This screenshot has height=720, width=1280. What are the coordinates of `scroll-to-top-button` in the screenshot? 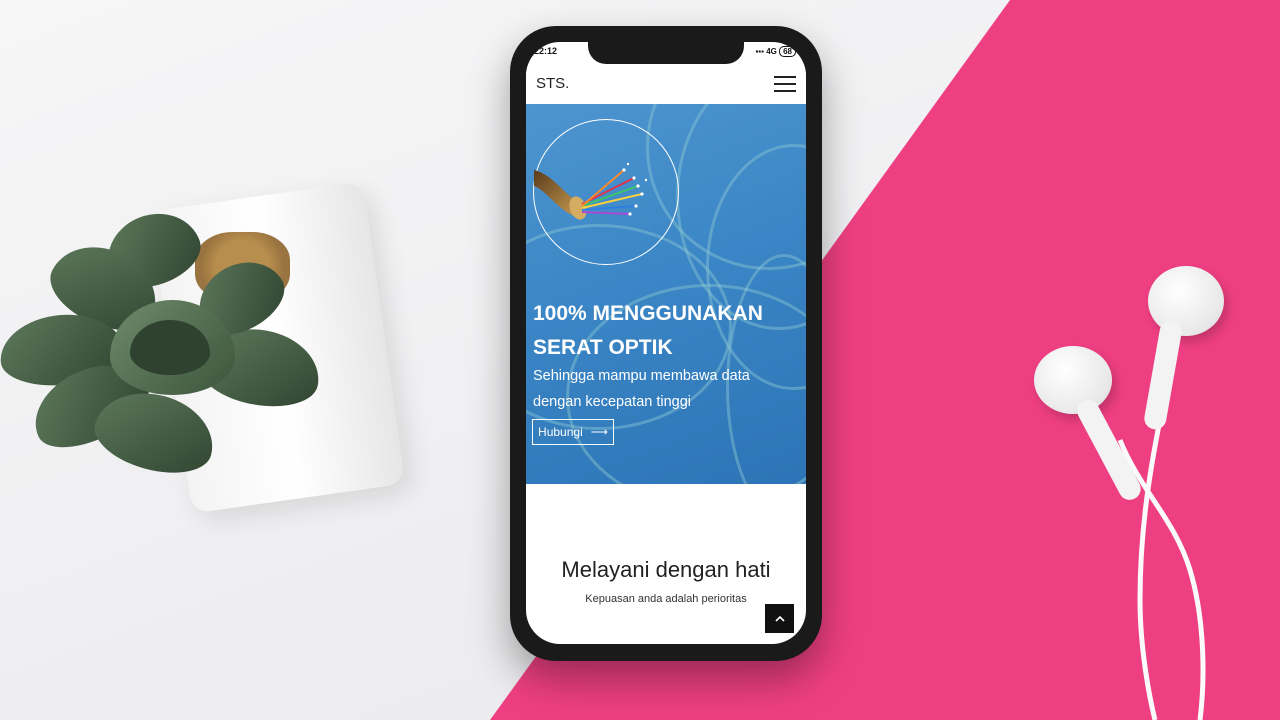 It's located at (779, 618).